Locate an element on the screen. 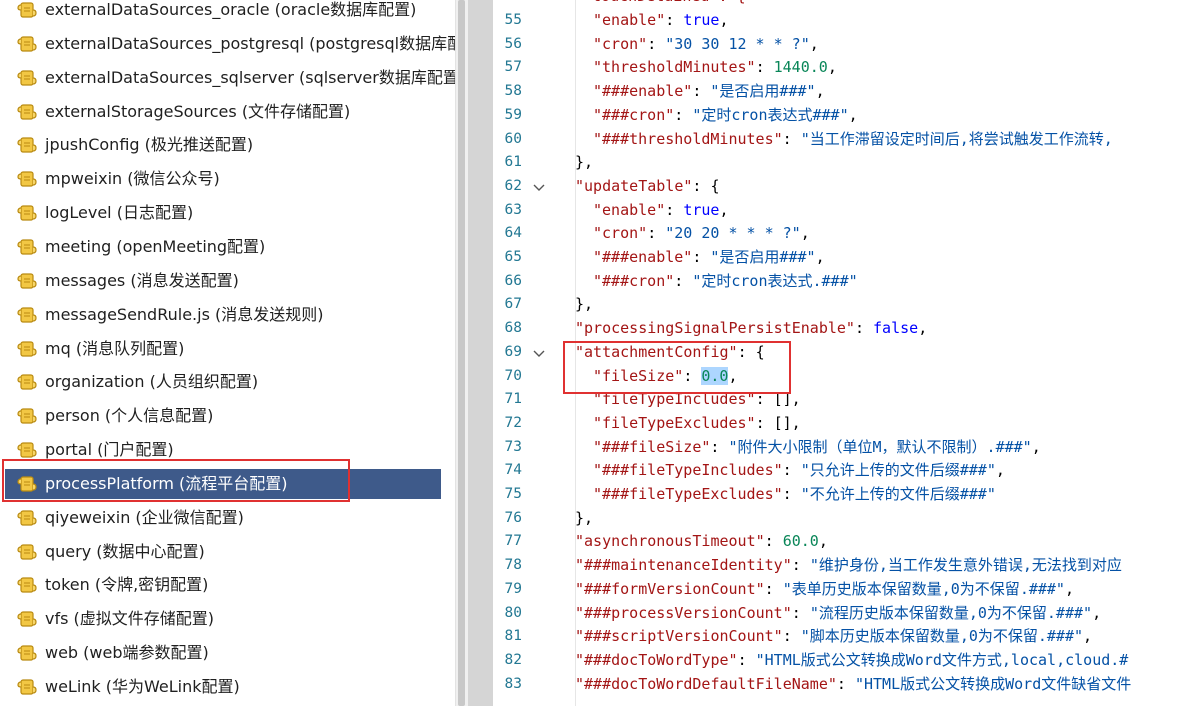  tree-item: externalDataSources_oracle (oracle数据库配置) is located at coordinates (227, 12).